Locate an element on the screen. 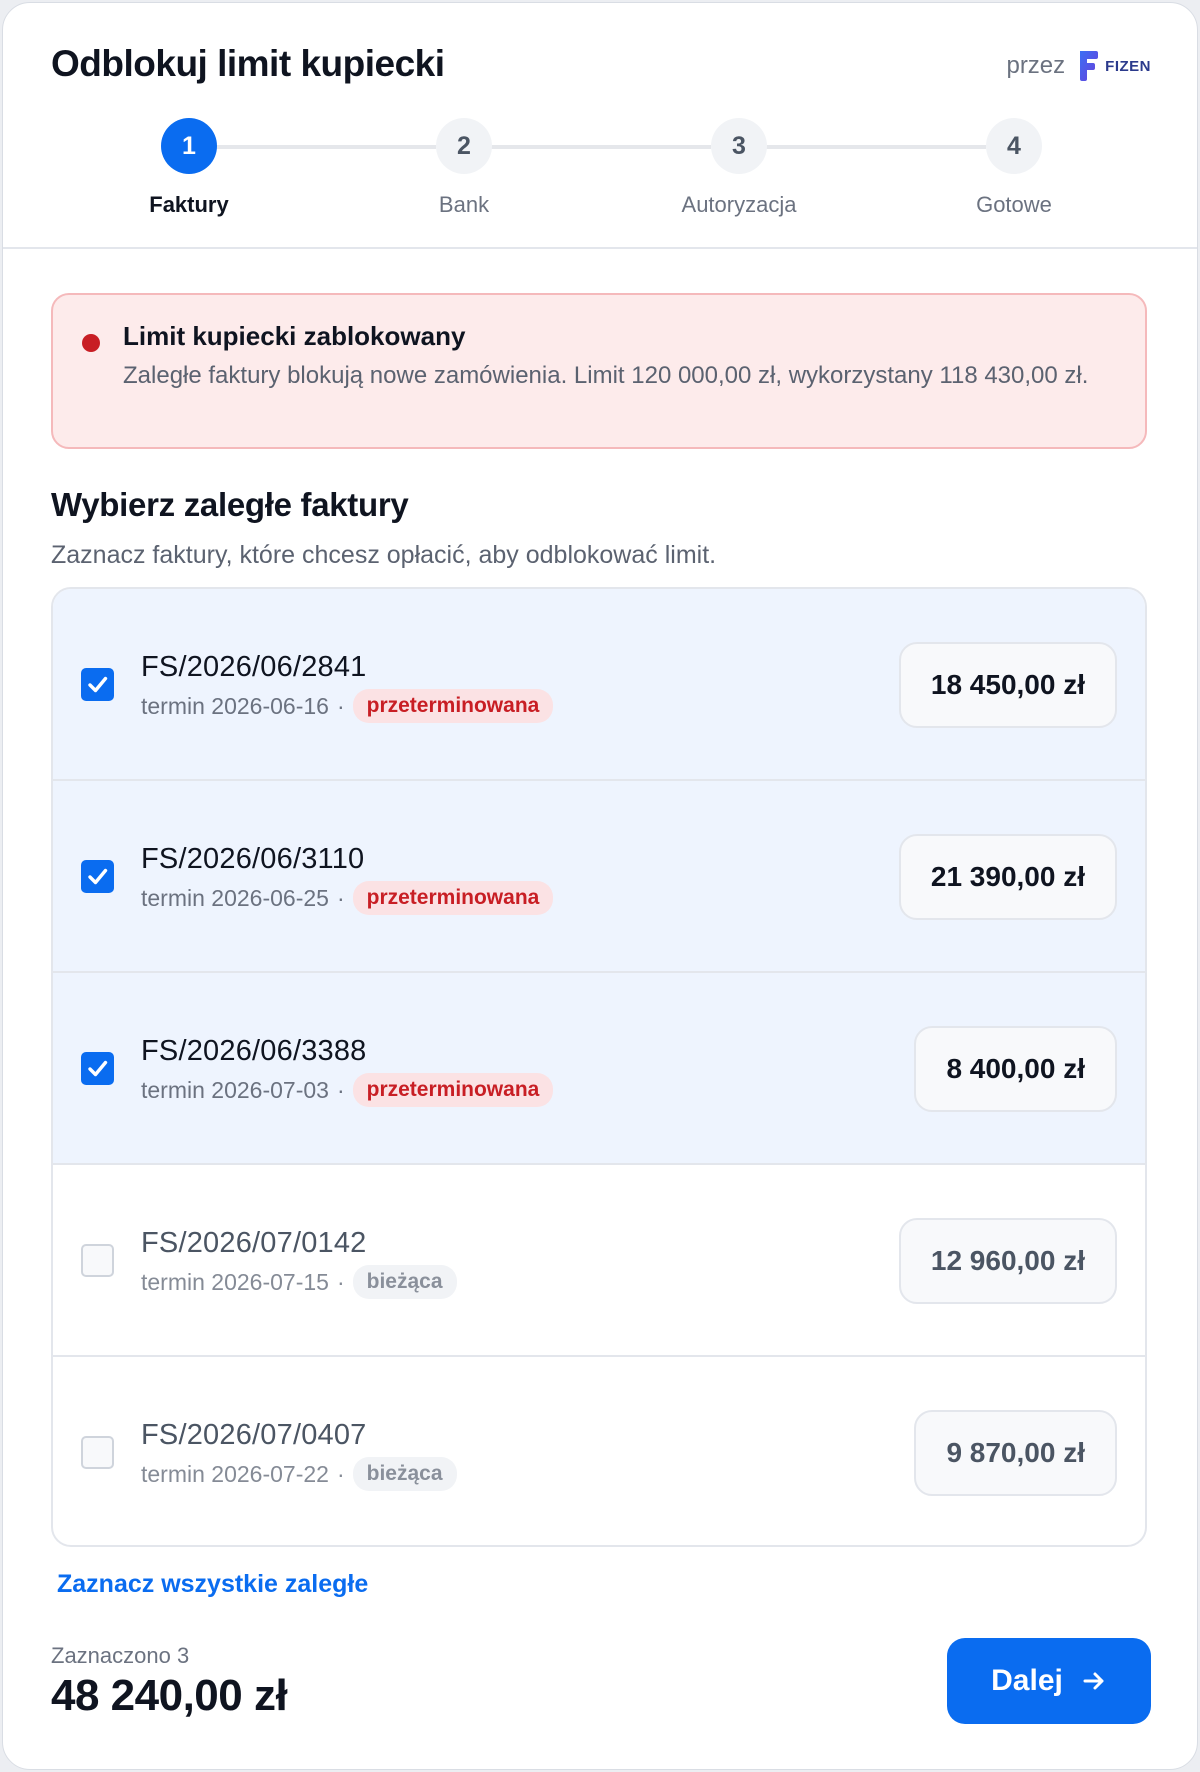  invoice-amount: 12 960,00 zł is located at coordinates (1007, 1261).